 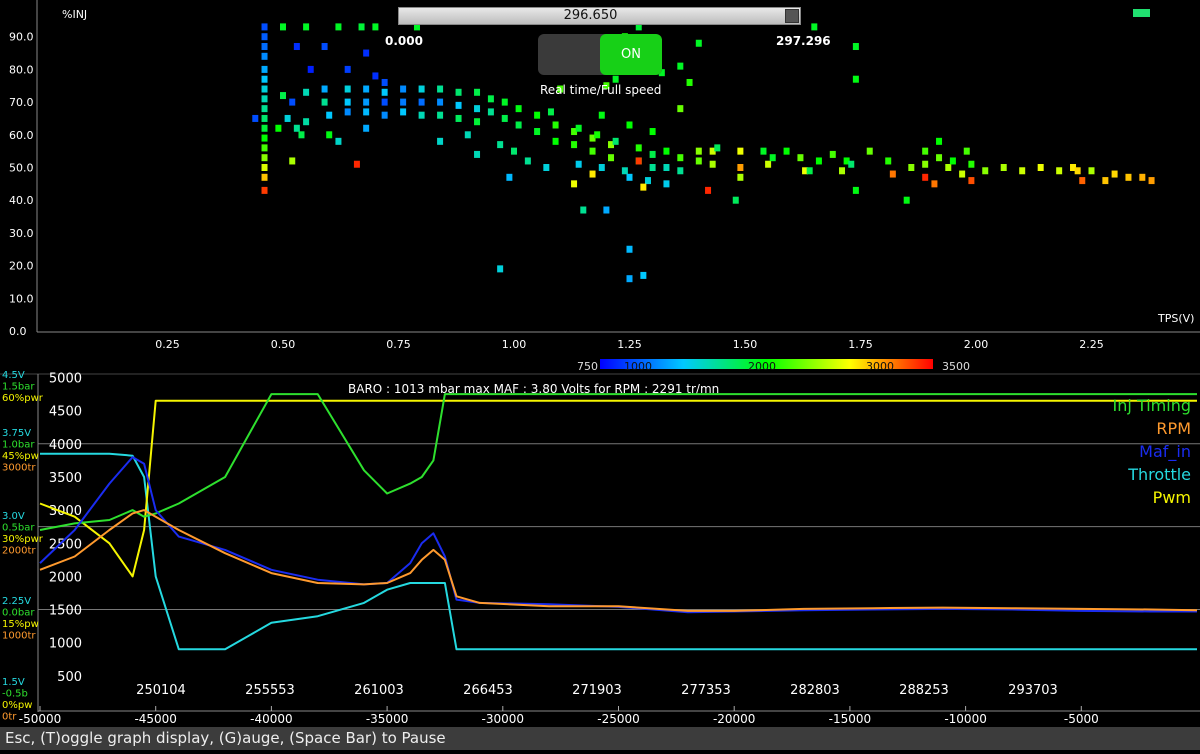 What do you see at coordinates (1165, 452) in the screenshot?
I see `legend-entry: Maf_in` at bounding box center [1165, 452].